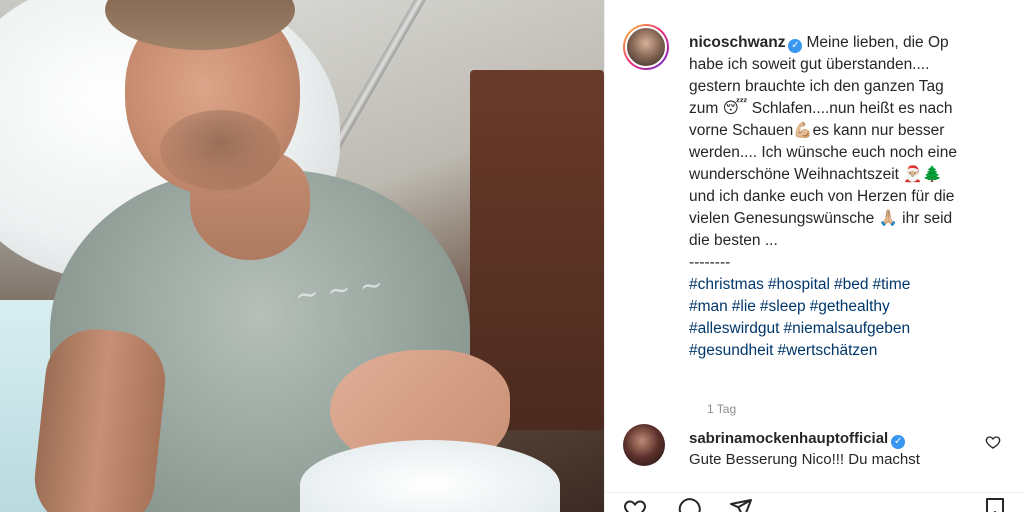  Describe the element at coordinates (850, 306) in the screenshot. I see `hashtag-link: #gethealthy` at that location.